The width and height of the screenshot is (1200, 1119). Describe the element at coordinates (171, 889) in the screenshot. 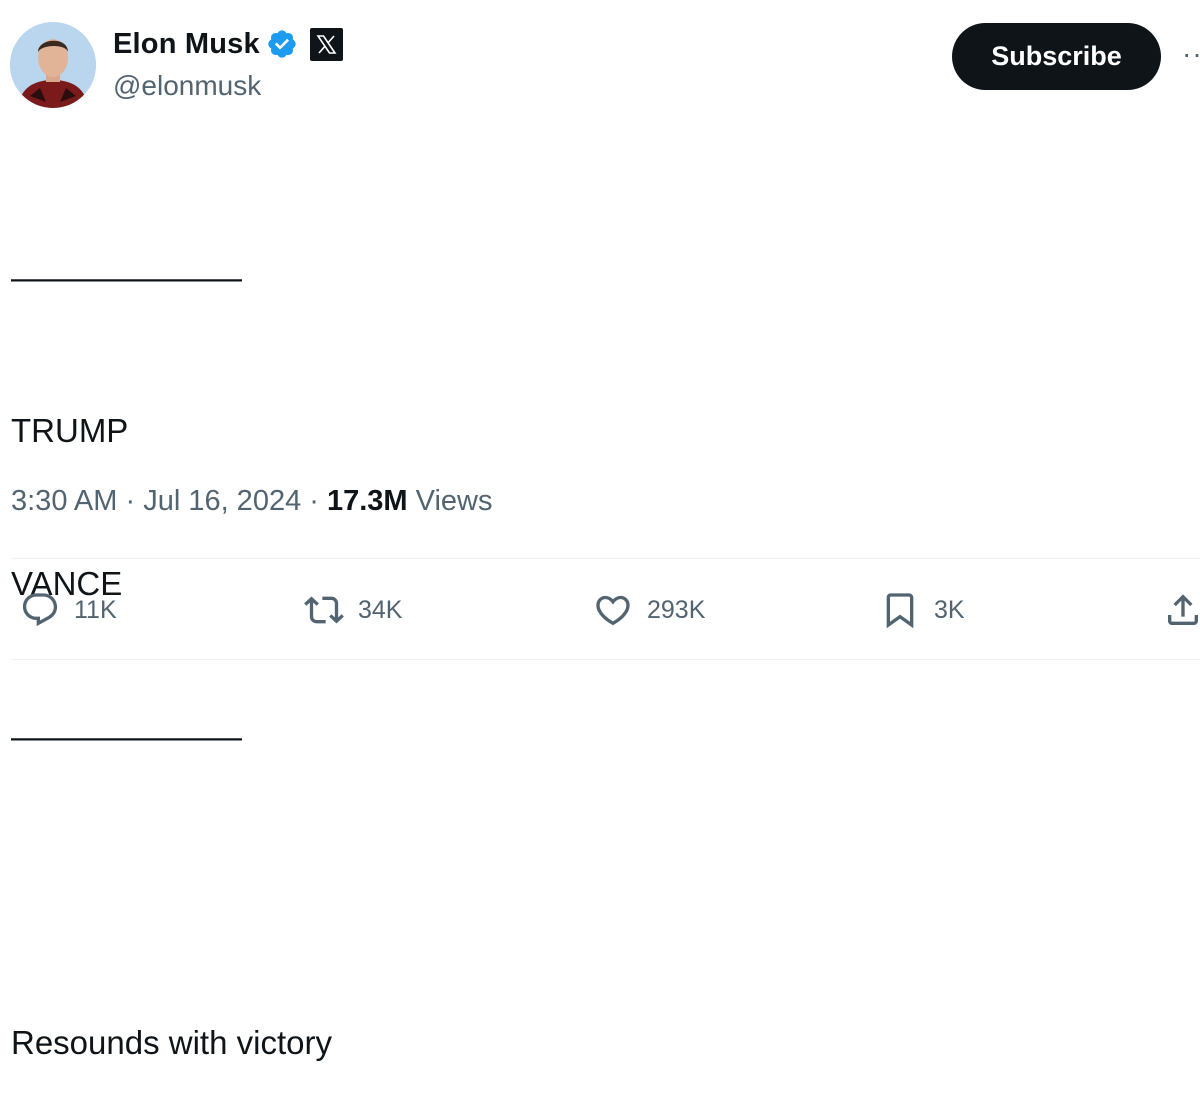

I see `tweet-line` at that location.